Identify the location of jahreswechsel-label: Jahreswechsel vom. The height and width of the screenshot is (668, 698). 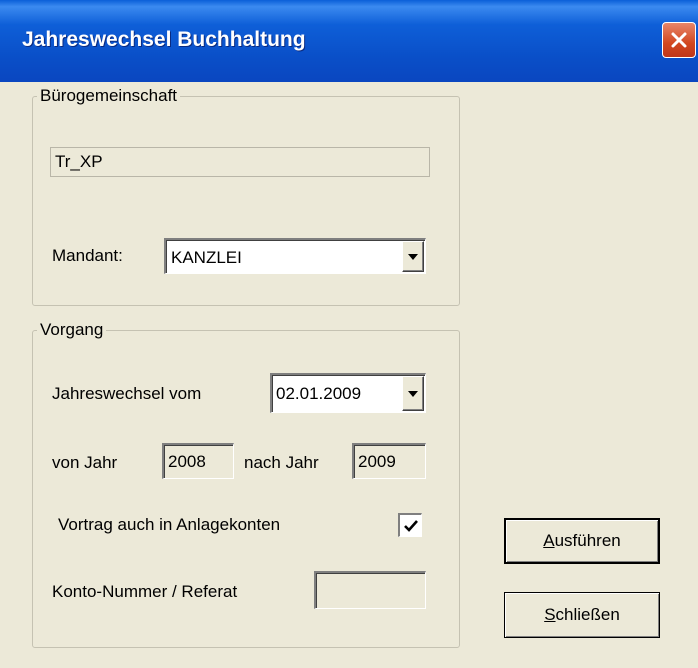
(127, 393).